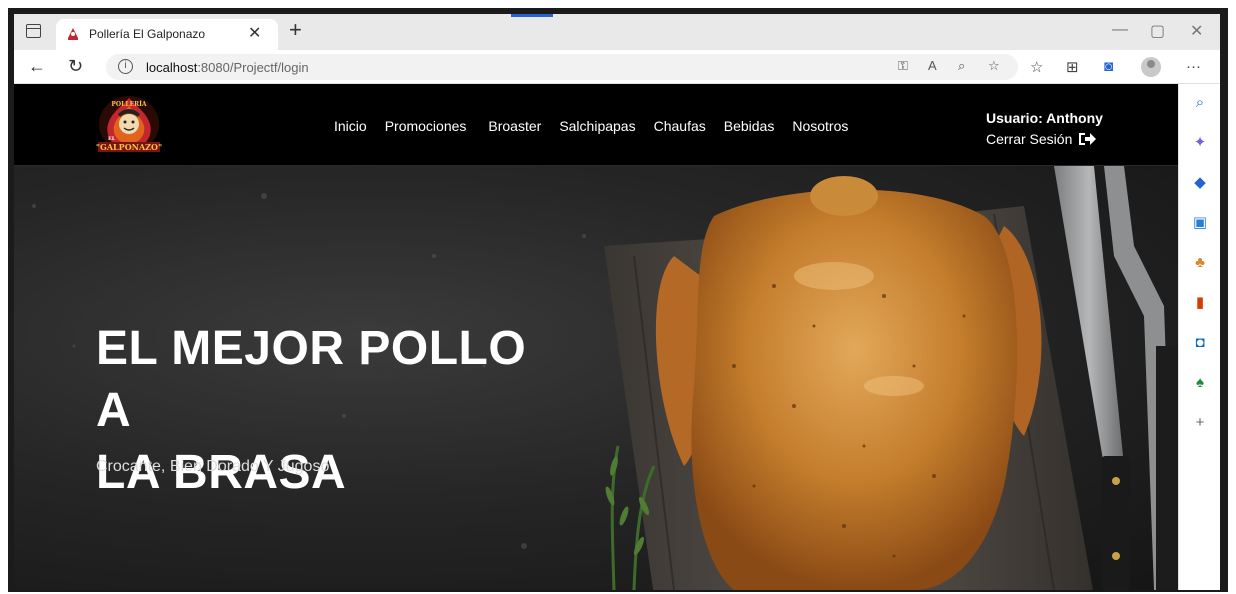 The width and height of the screenshot is (1236, 594). What do you see at coordinates (129, 147) in the screenshot?
I see `logo-text-name: "GALPONAZO"` at bounding box center [129, 147].